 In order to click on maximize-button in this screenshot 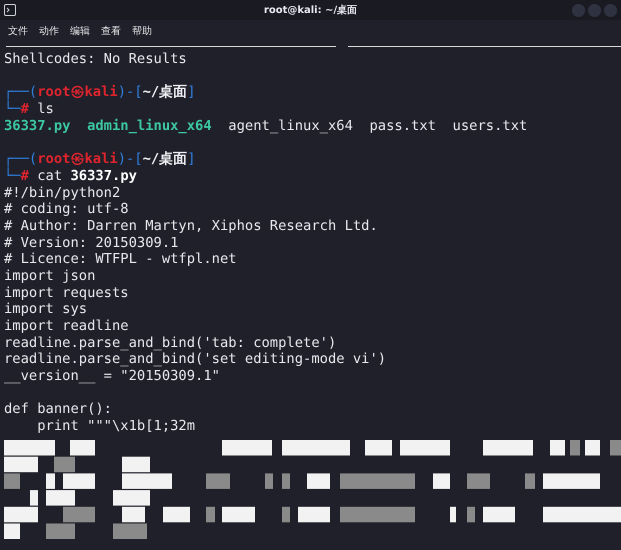, I will do `click(594, 10)`.